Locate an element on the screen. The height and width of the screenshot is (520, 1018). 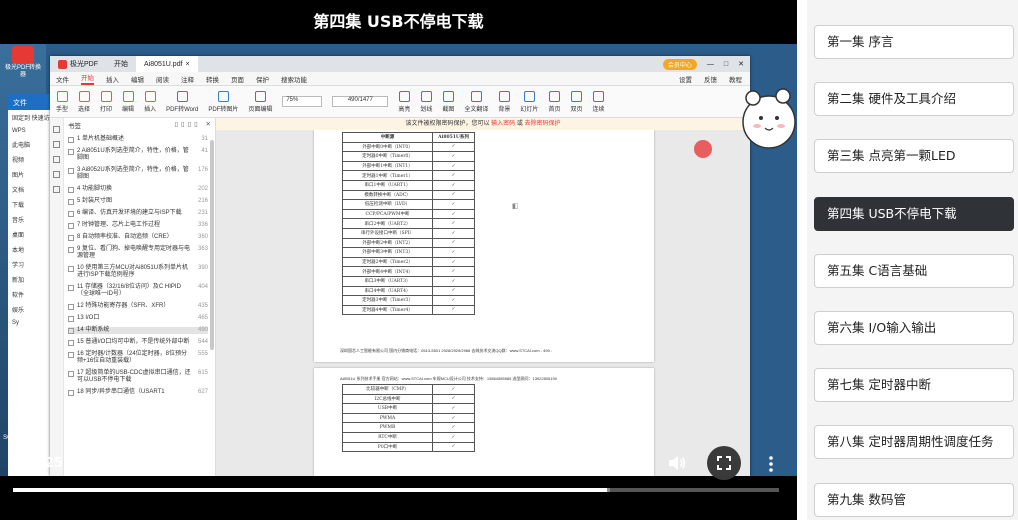
notice-text: 该文件被权限密码保护，您可以 is located at coordinates (447, 124).